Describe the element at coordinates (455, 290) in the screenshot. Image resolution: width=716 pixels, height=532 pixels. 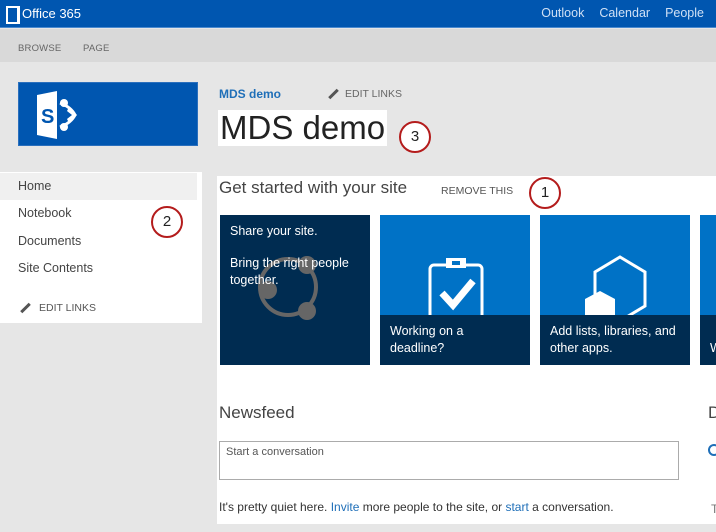
I see `tile-deadline: Working on a deadline?` at that location.